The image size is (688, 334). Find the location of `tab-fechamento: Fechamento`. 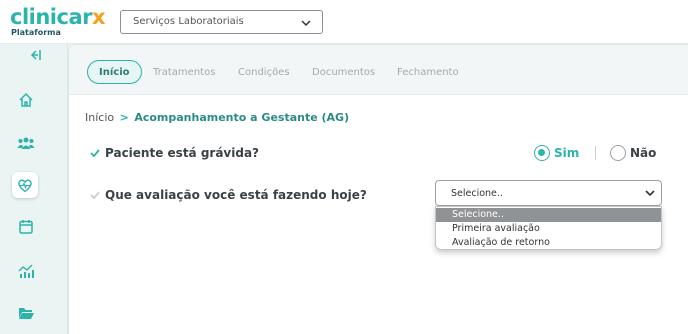

tab-fechamento: Fechamento is located at coordinates (428, 73).